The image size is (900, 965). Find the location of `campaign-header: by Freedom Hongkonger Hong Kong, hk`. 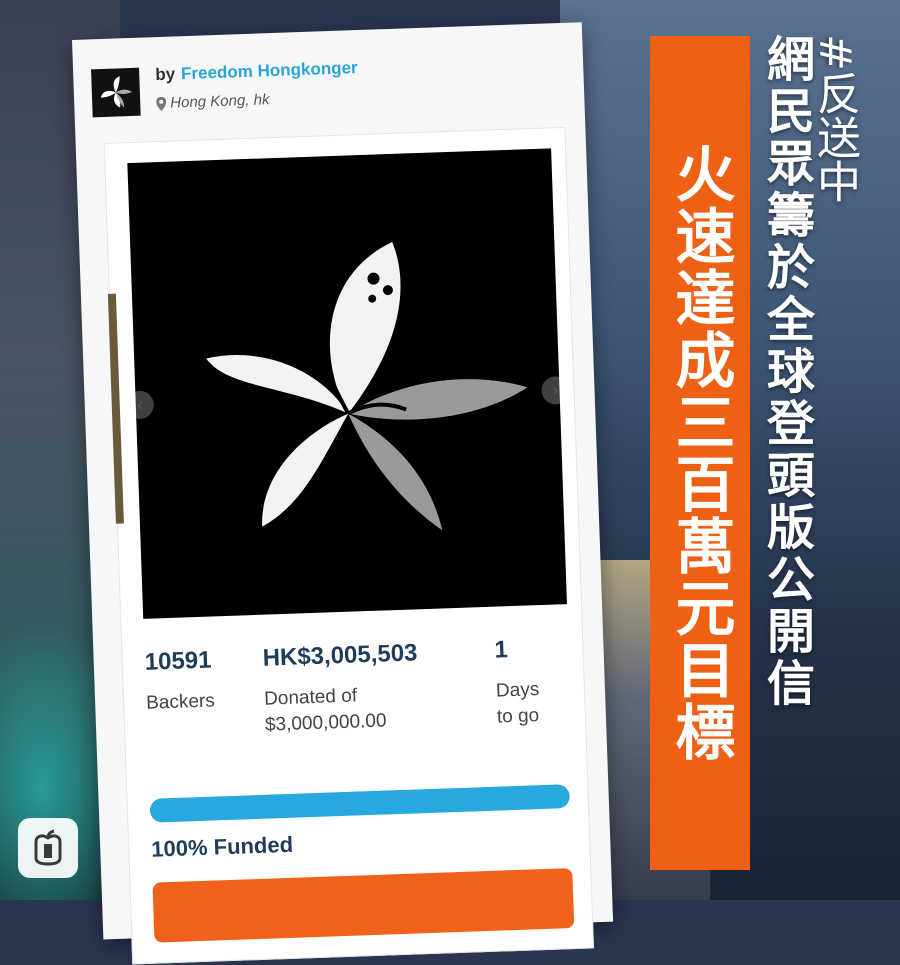

campaign-header: by Freedom Hongkonger Hong Kong, hk is located at coordinates (329, 85).